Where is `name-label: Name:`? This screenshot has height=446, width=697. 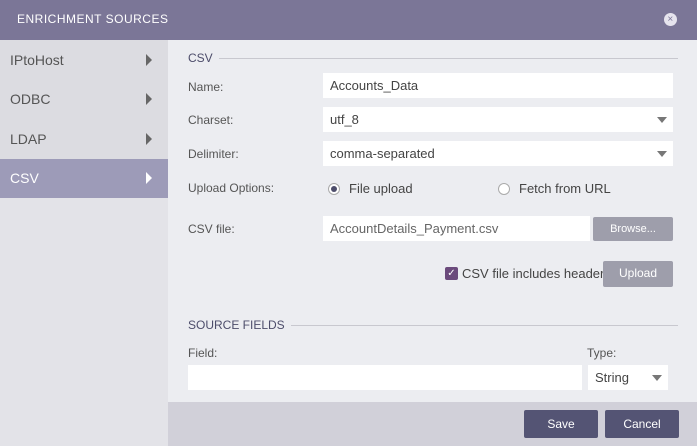 name-label: Name: is located at coordinates (206, 87).